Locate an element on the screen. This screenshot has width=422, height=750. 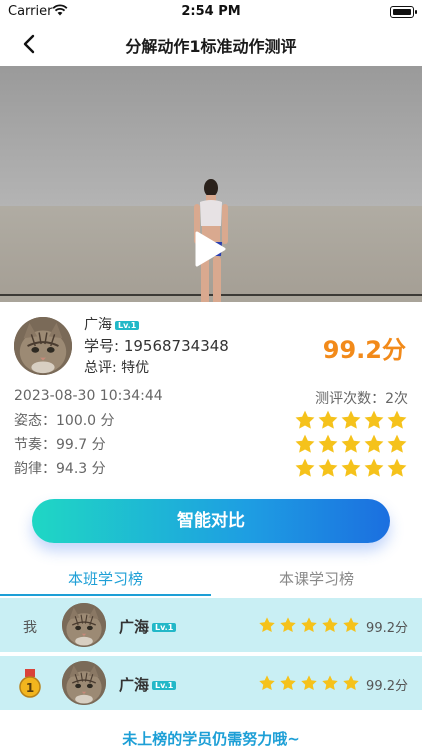
overall-eval-value: 特优 is located at coordinates (135, 368).